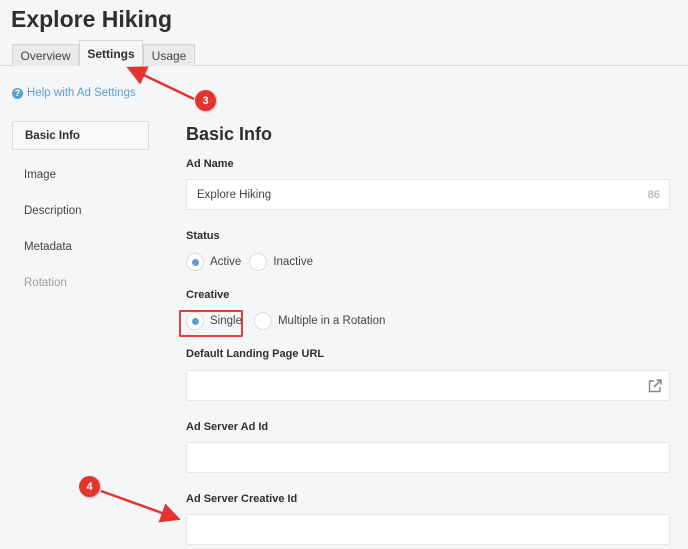 This screenshot has width=688, height=549. I want to click on annotation-badge-4: 4, so click(89, 486).